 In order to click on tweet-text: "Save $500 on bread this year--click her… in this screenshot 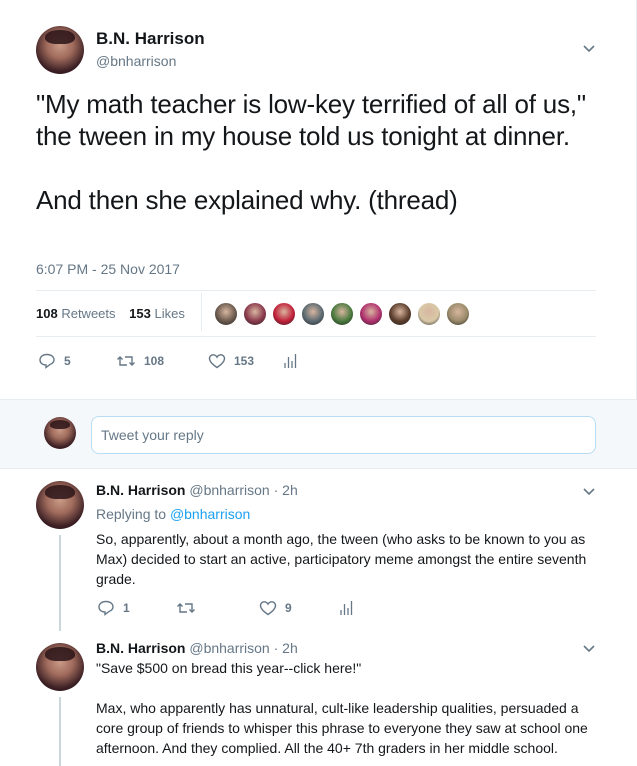, I will do `click(342, 708)`.